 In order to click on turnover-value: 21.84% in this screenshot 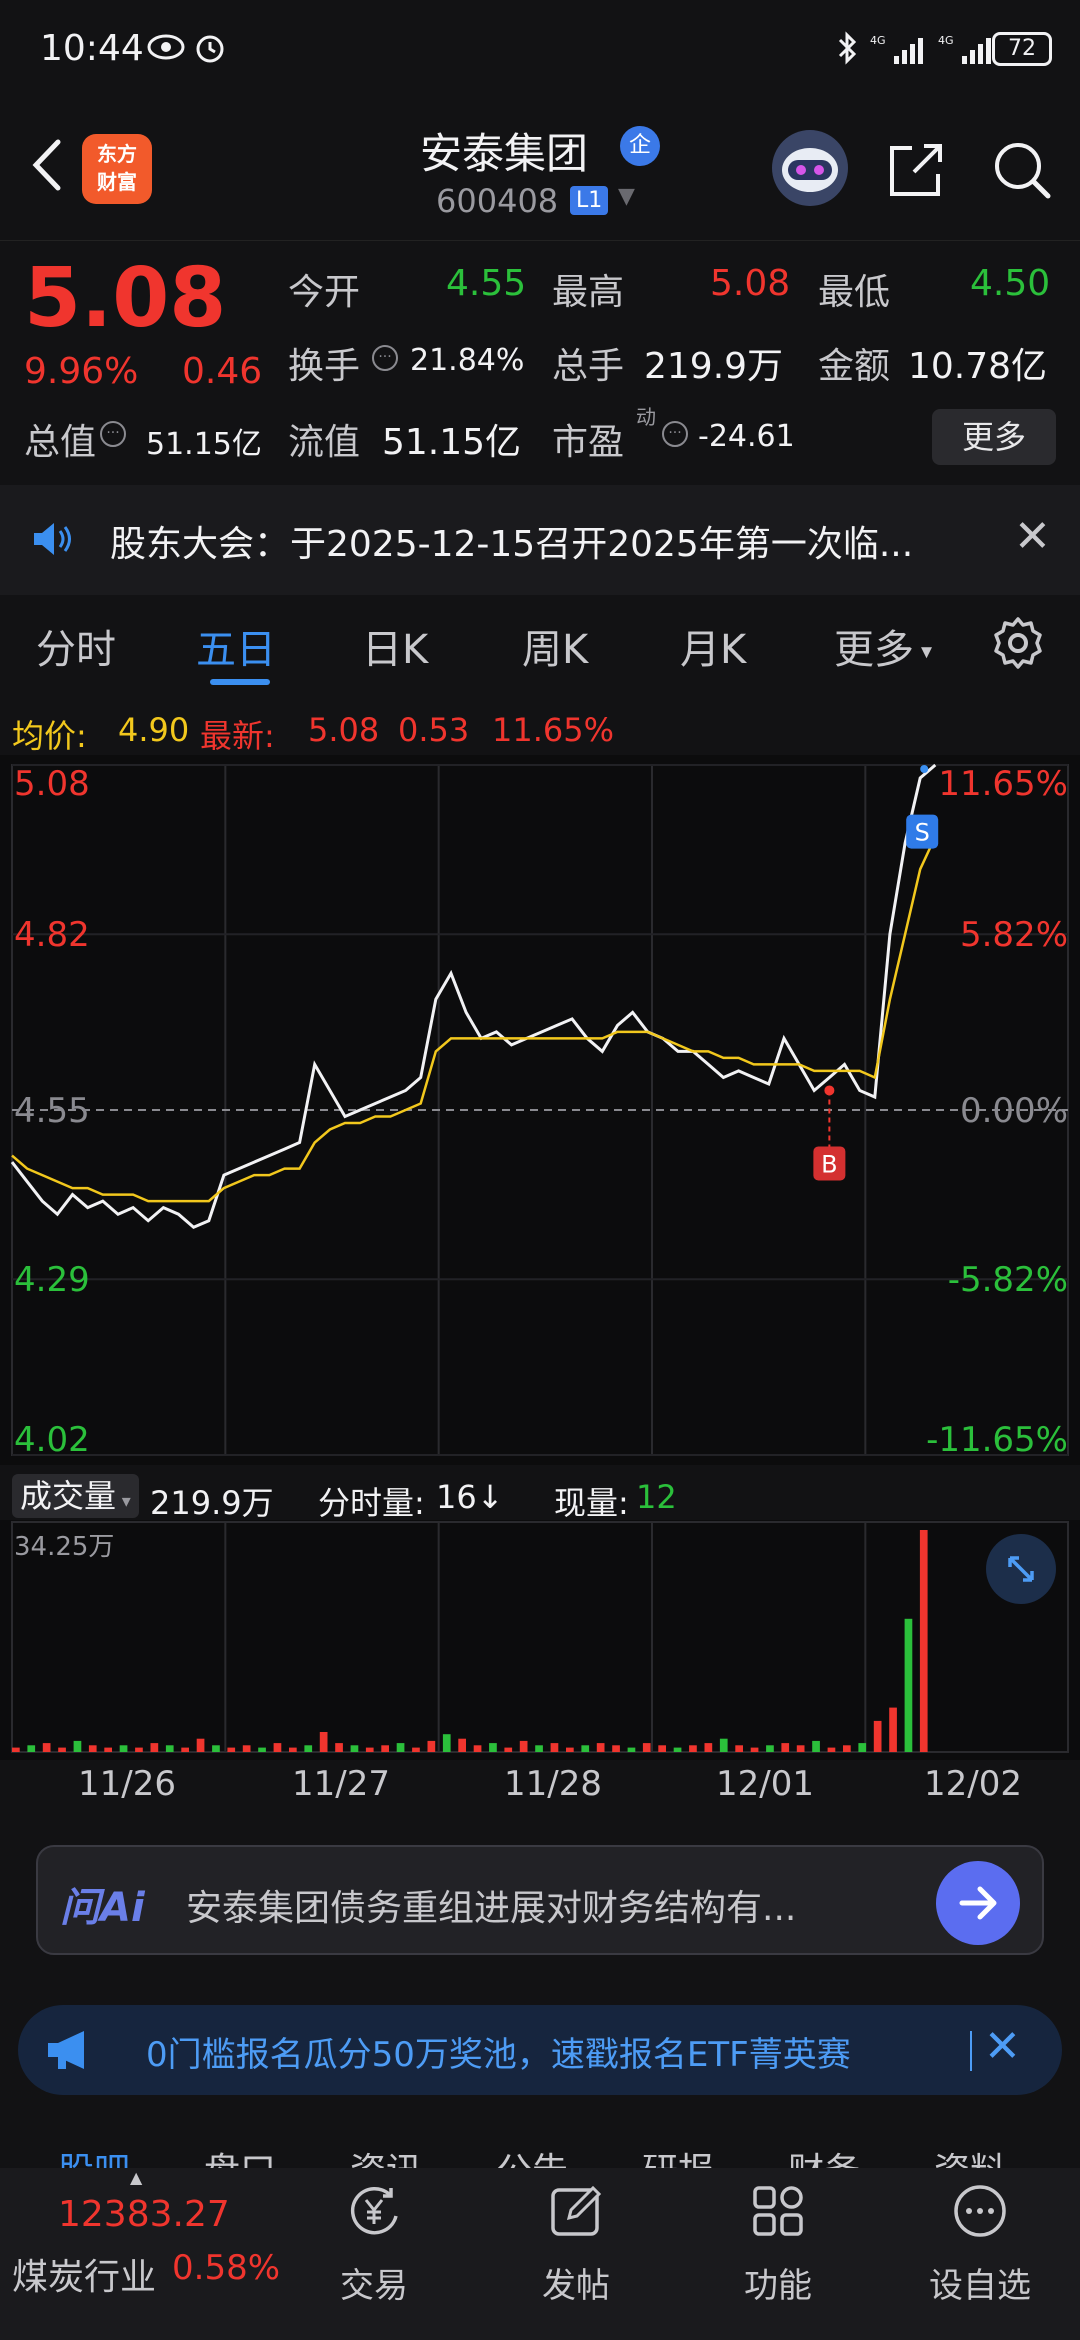, I will do `click(467, 360)`.